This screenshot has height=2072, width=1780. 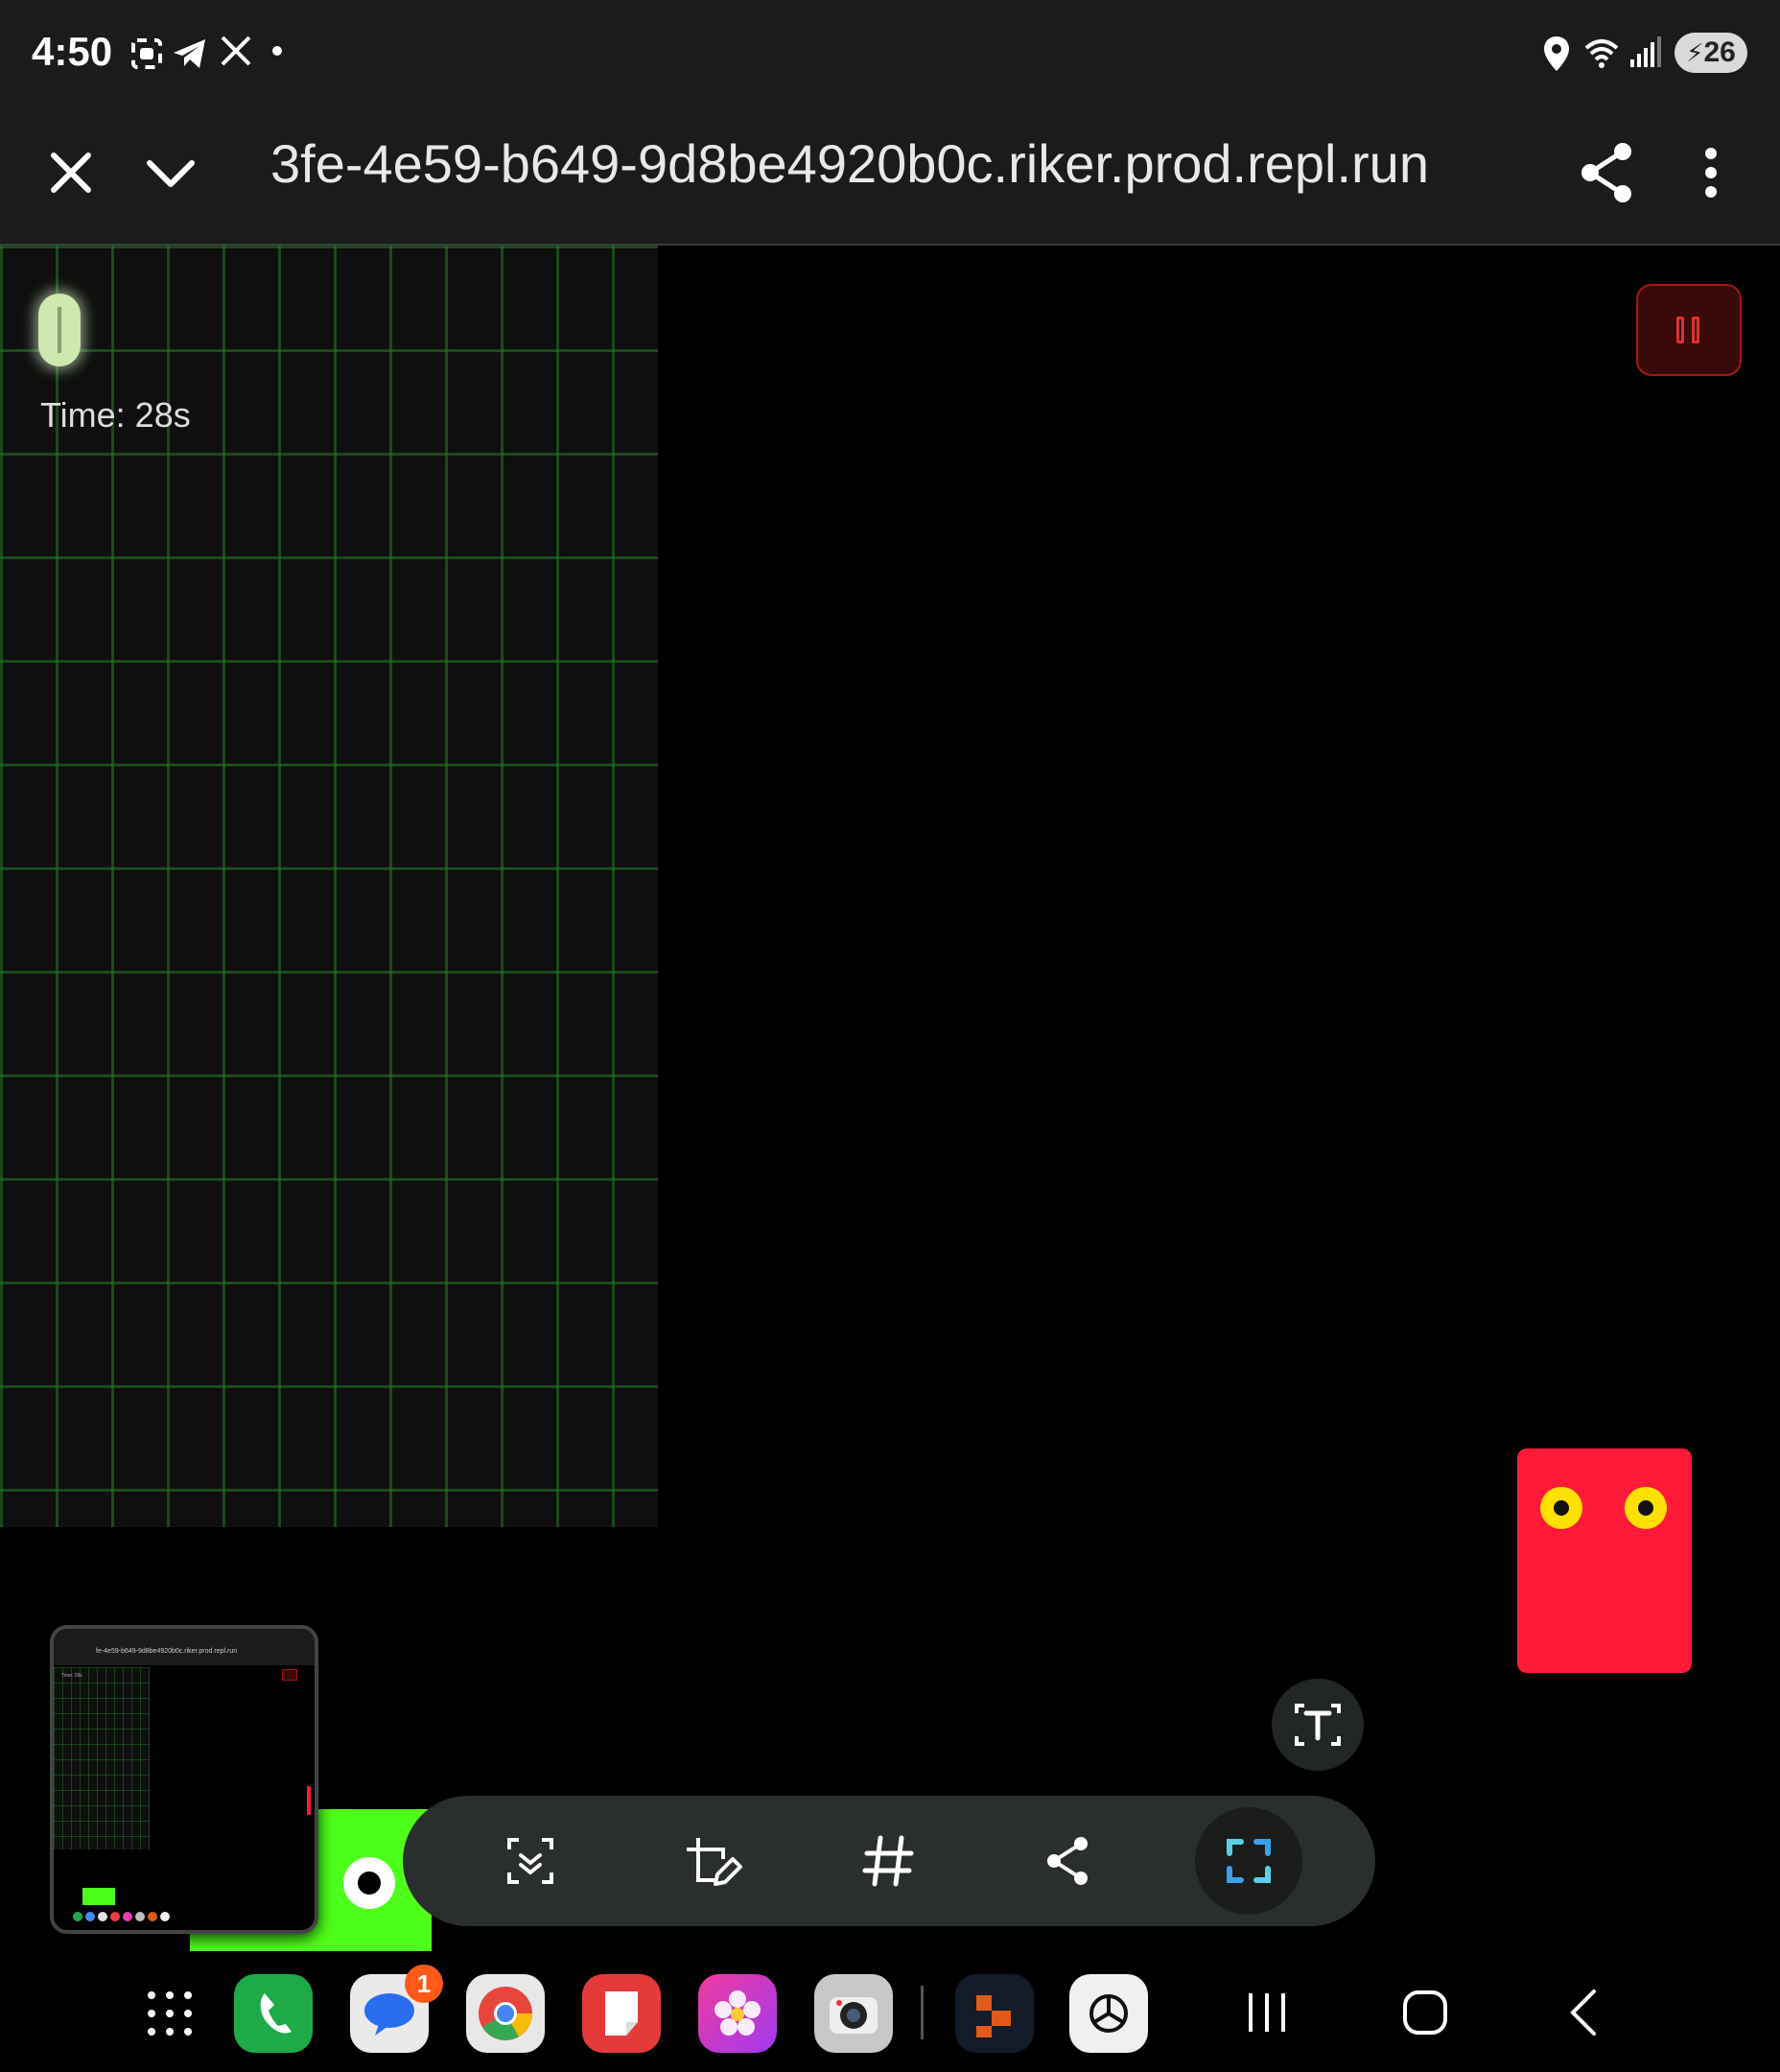 I want to click on telegram-icon, so click(x=190, y=58).